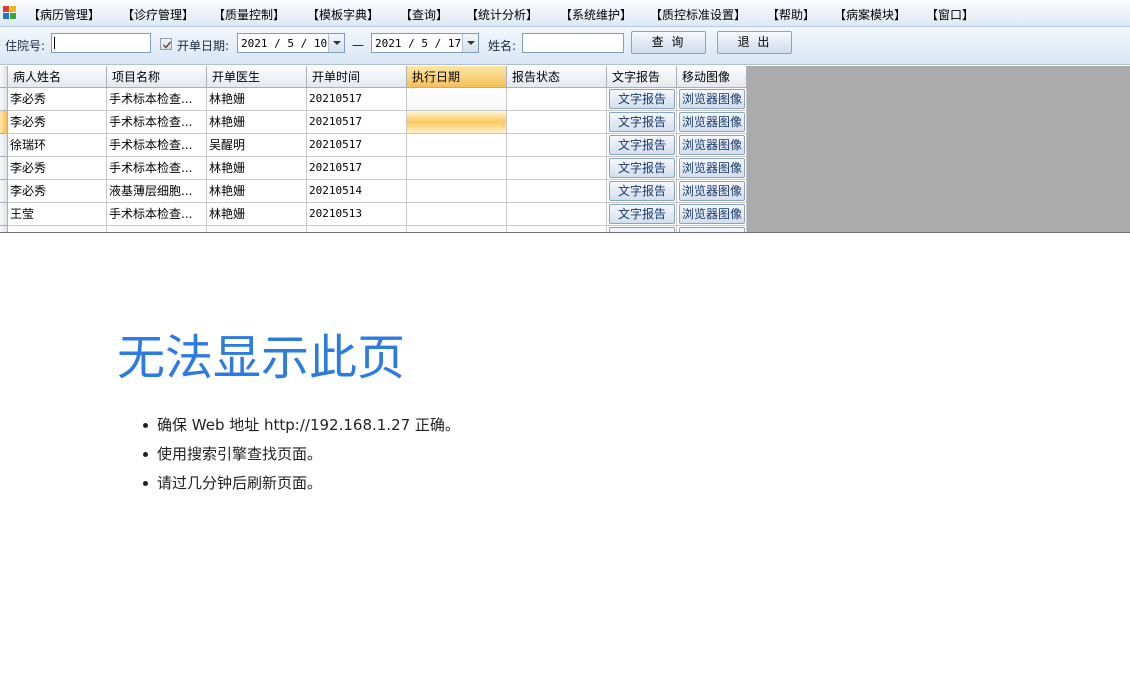 This screenshot has width=1130, height=697. I want to click on date-from-picker: 2021 / 5 / 10, so click(291, 43).